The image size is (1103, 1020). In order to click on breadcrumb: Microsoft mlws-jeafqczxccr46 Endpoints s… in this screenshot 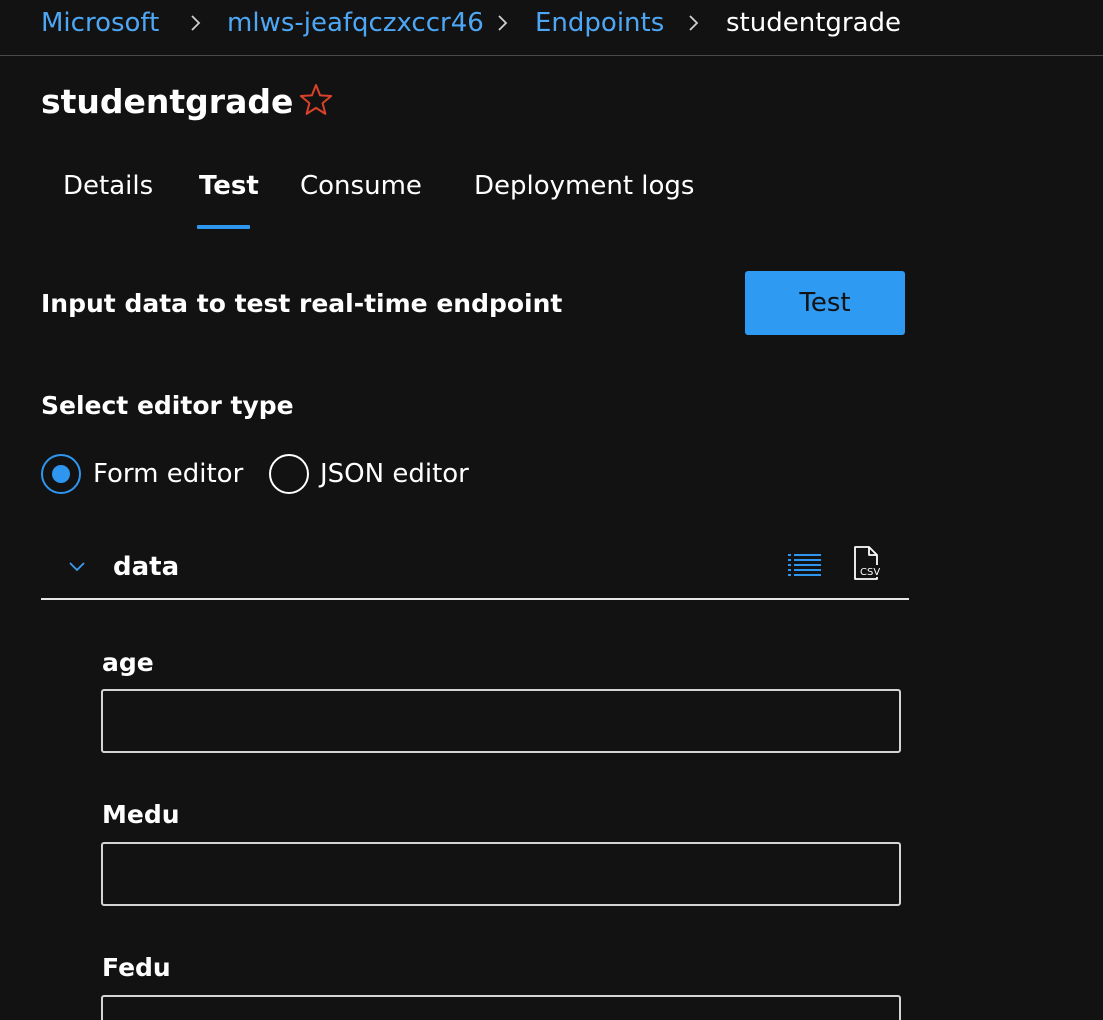, I will do `click(551, 28)`.